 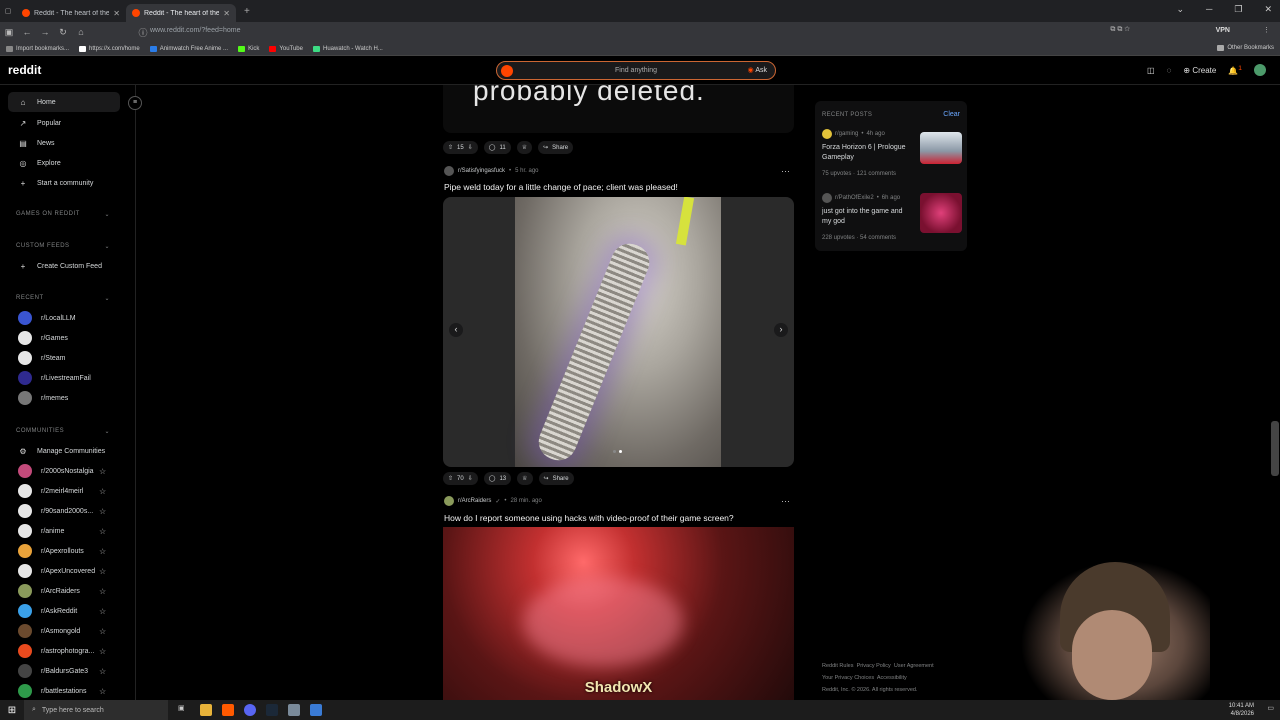 What do you see at coordinates (63, 431) in the screenshot?
I see `communities-section-toggle: COMMUNITIES ⌄` at bounding box center [63, 431].